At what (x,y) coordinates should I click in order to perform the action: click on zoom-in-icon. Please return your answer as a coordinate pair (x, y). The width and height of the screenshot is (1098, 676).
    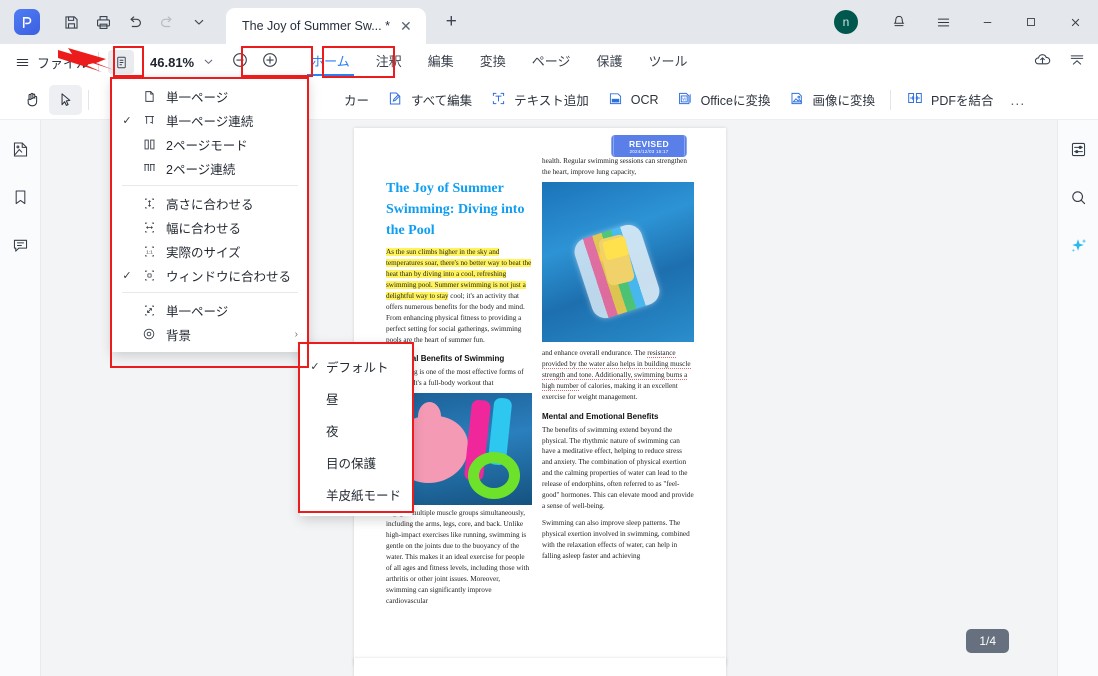
    Looking at the image, I should click on (270, 62).